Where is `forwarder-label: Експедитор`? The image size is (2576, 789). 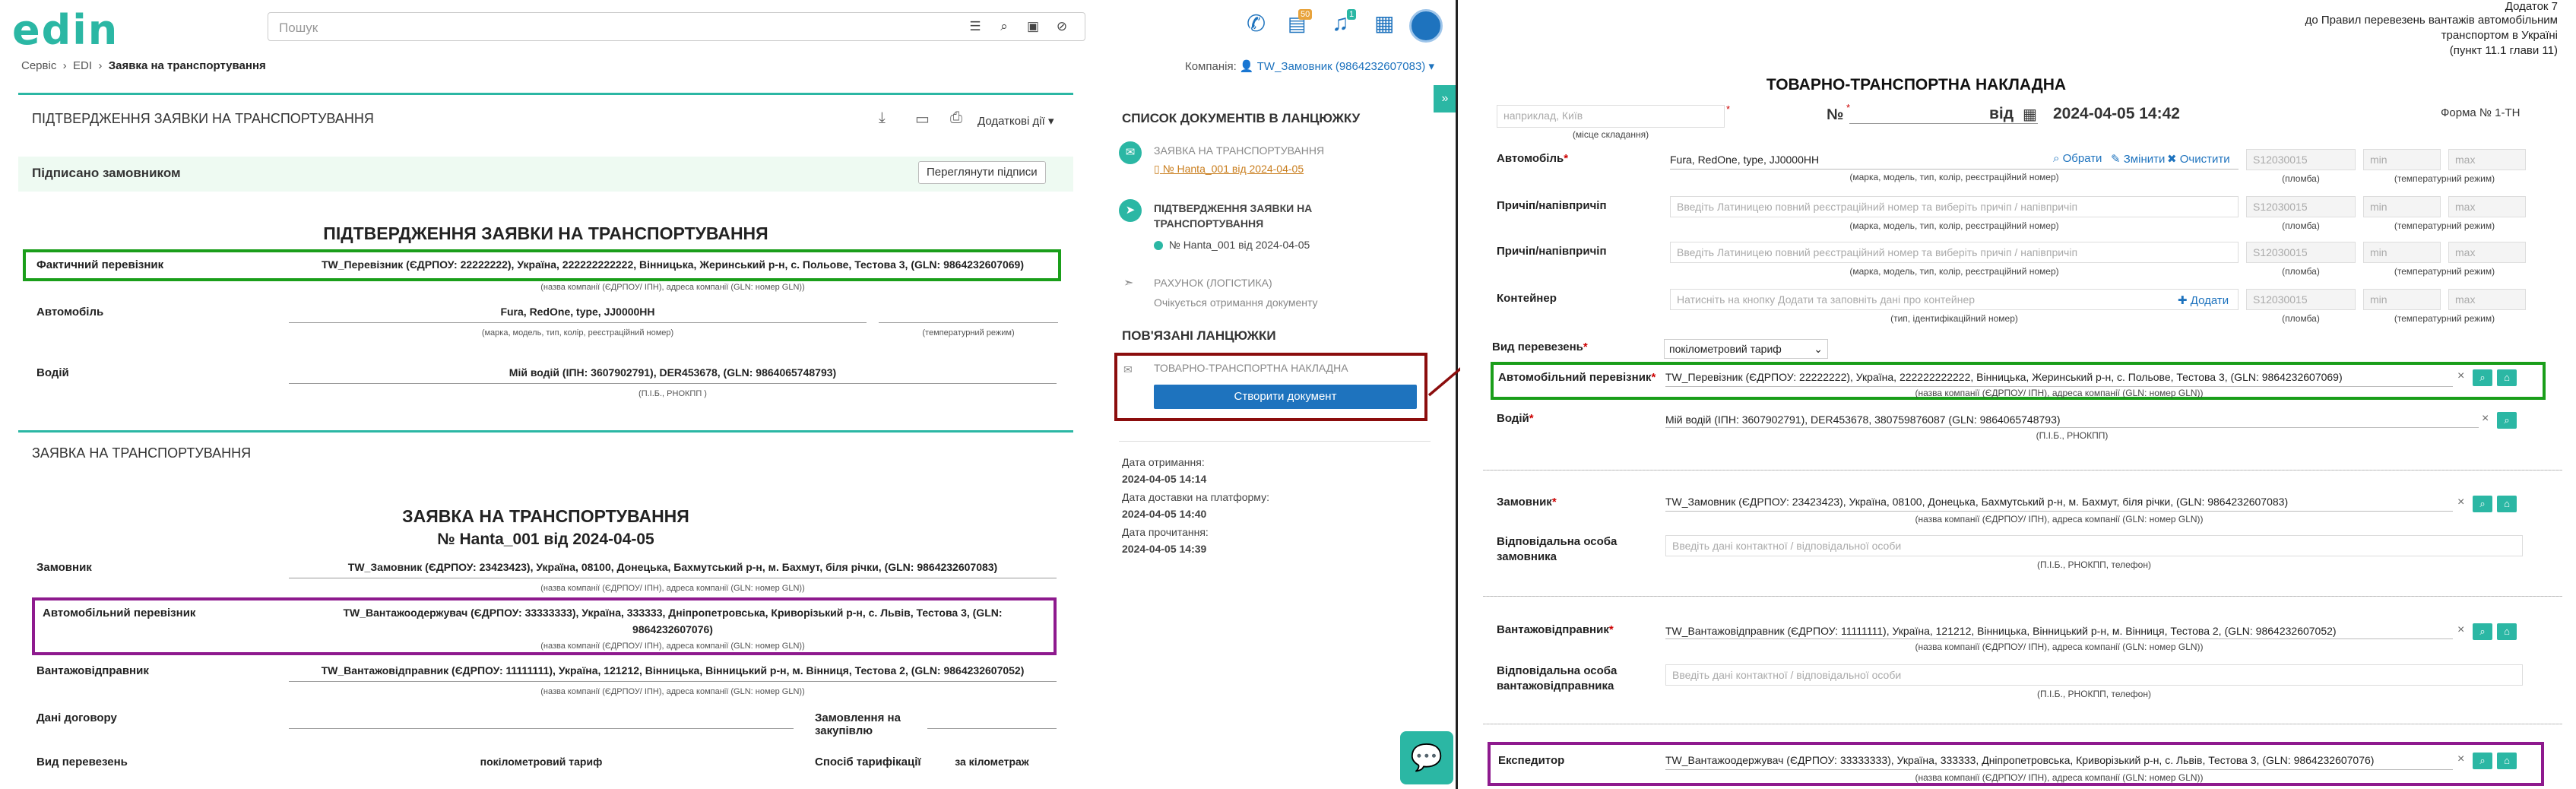 forwarder-label: Експедитор is located at coordinates (1531, 760).